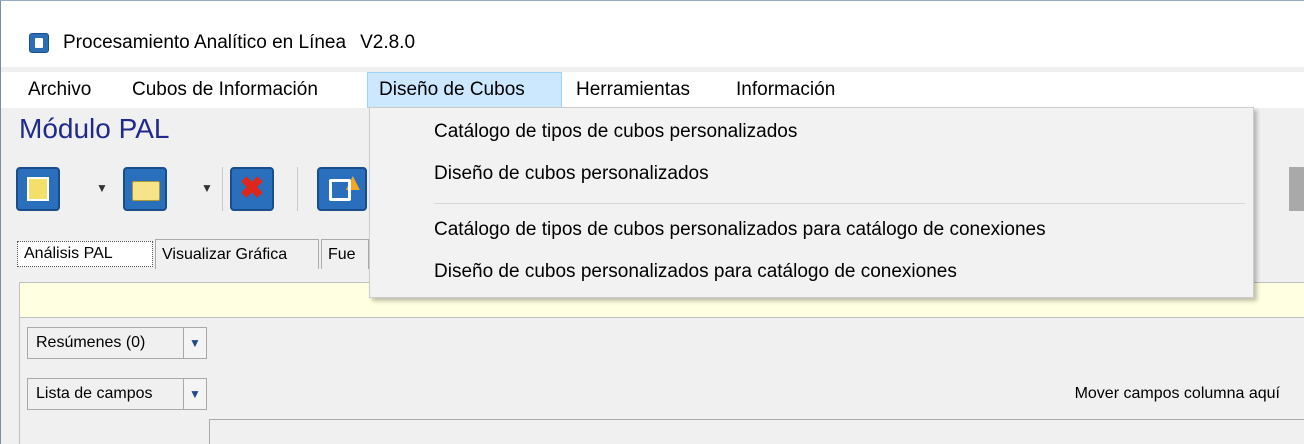  What do you see at coordinates (225, 90) in the screenshot?
I see `menu-cubos-informacion: Cubos de Información` at bounding box center [225, 90].